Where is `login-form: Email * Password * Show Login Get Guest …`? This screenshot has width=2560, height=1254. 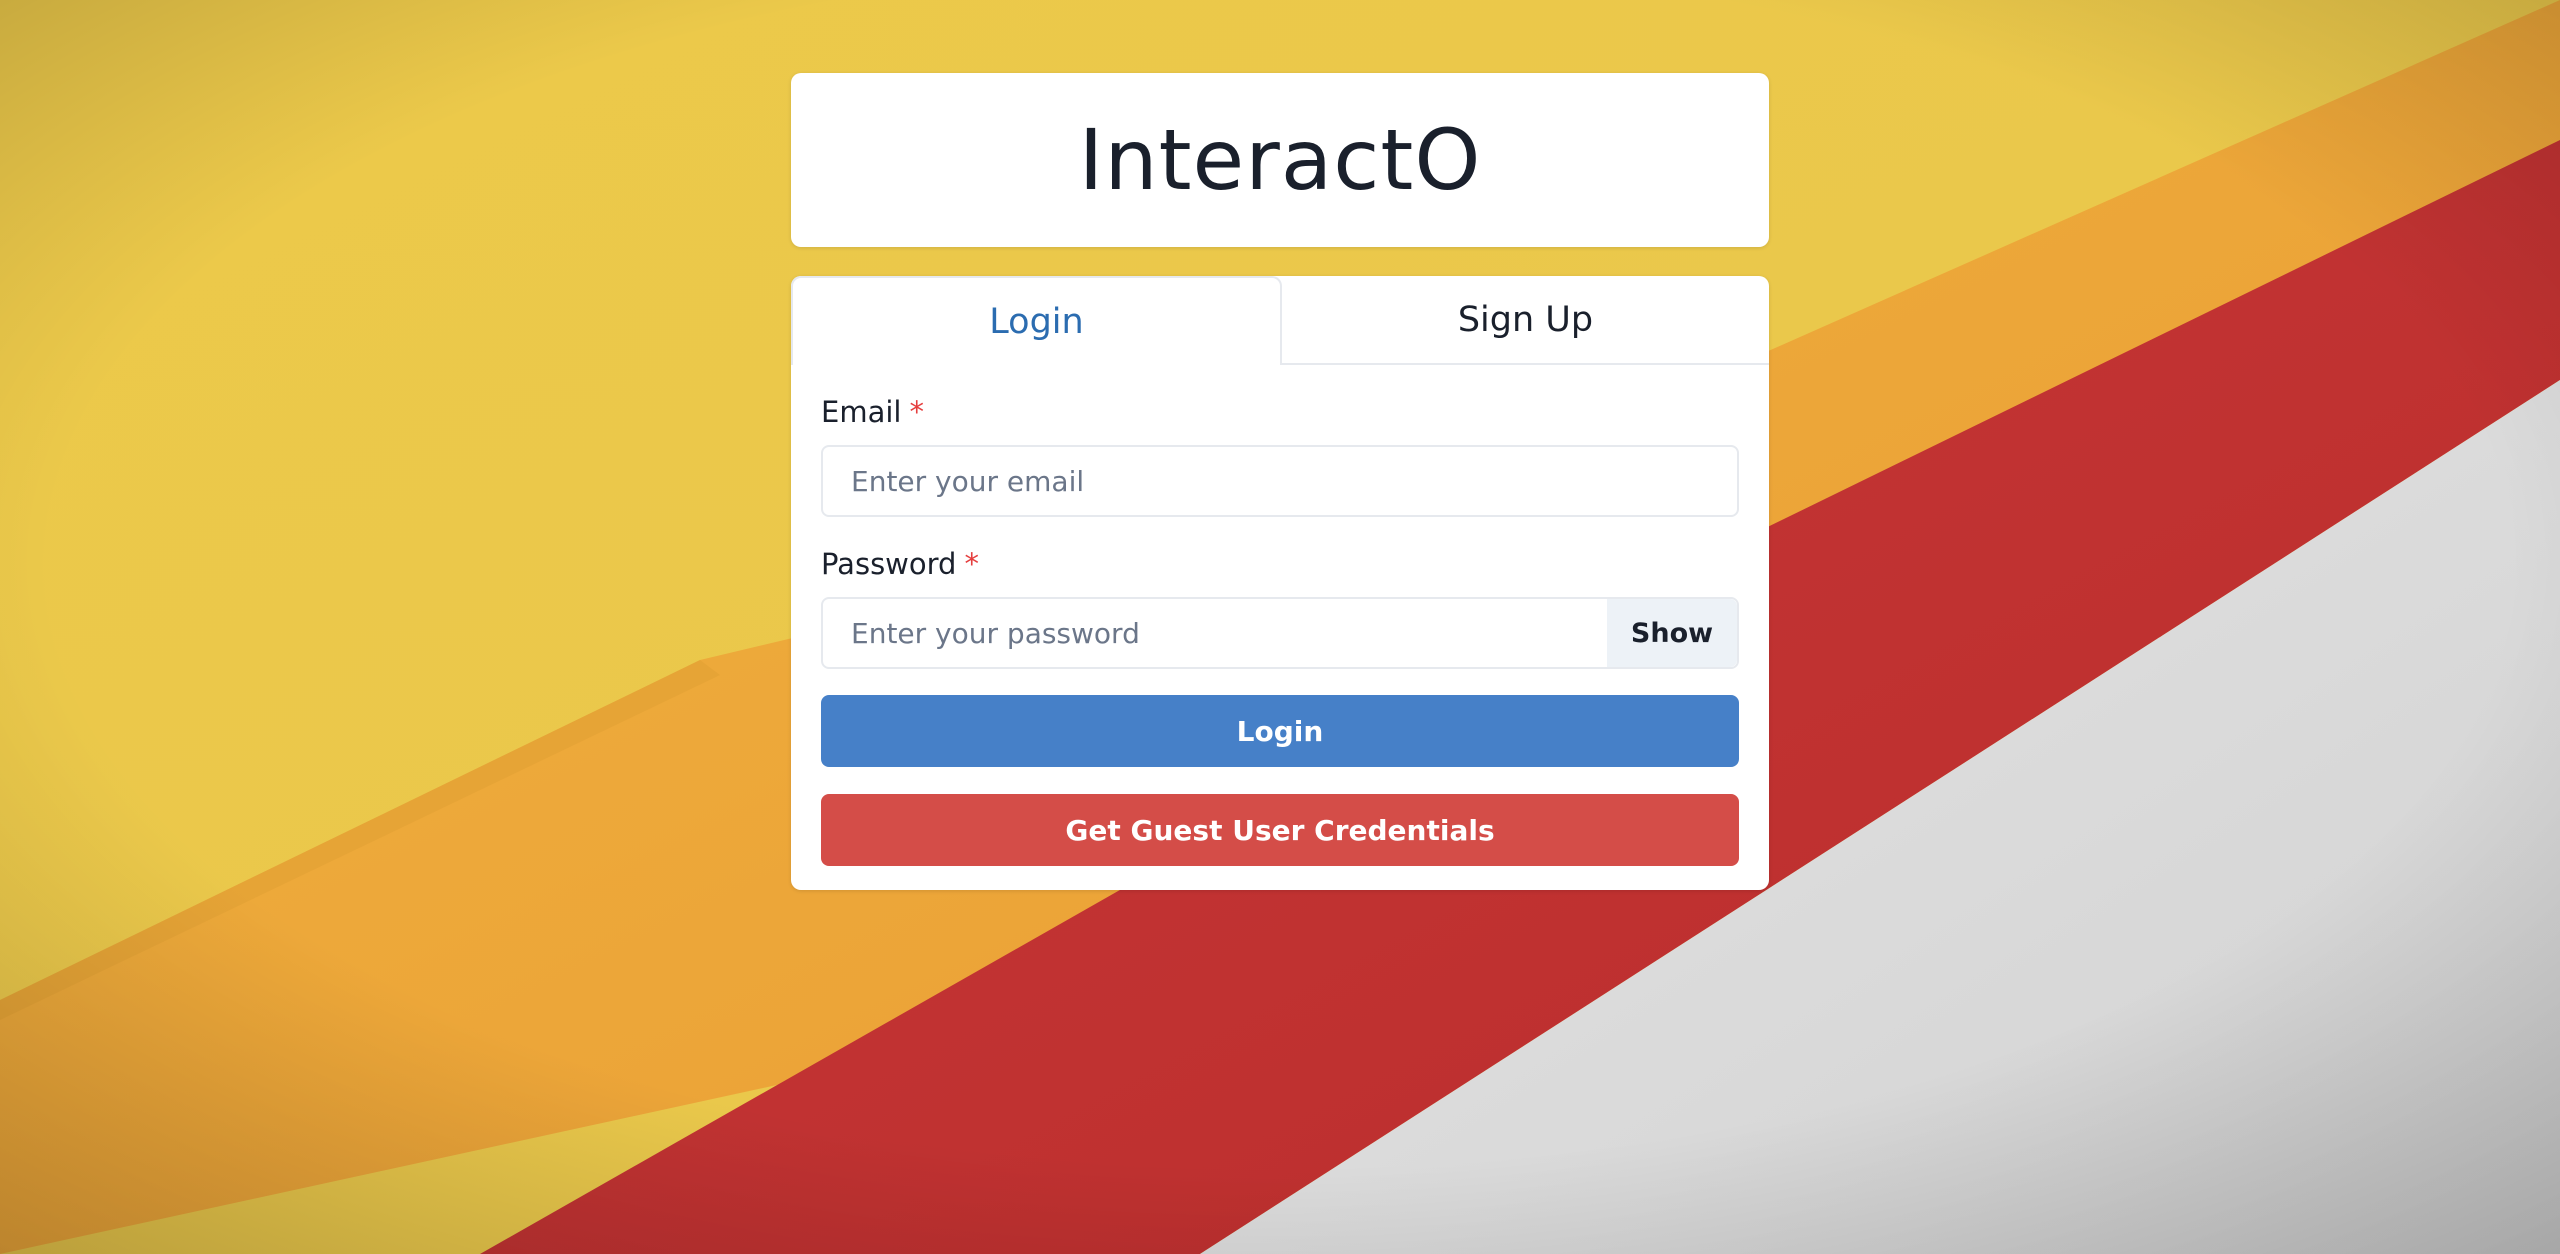
login-form: Email * Password * Show Login Get Guest … is located at coordinates (1280, 629).